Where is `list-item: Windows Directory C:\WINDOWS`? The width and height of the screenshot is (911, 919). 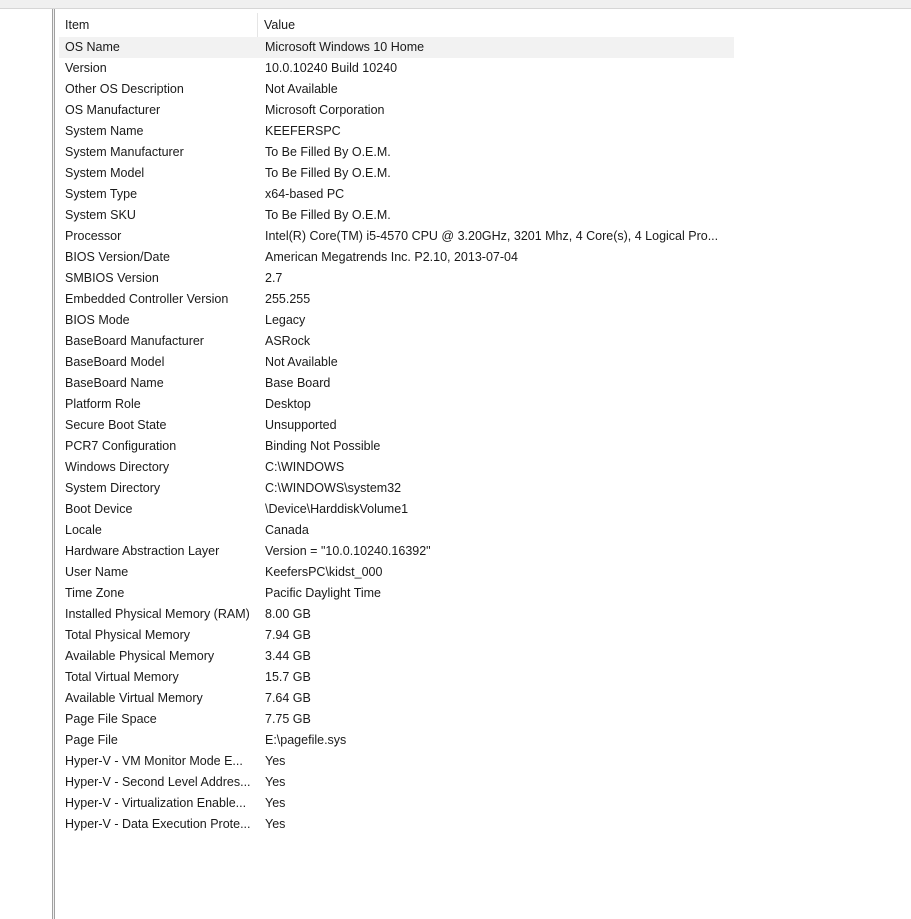
list-item: Windows Directory C:\WINDOWS is located at coordinates (396, 467).